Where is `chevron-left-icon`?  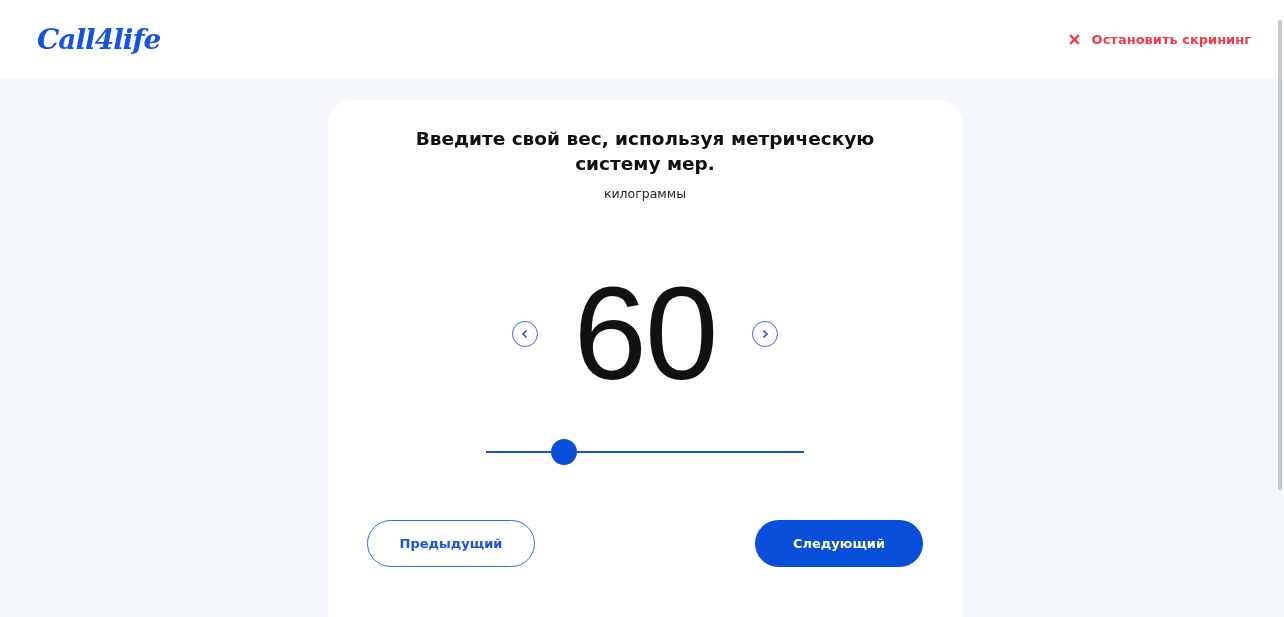 chevron-left-icon is located at coordinates (524, 334).